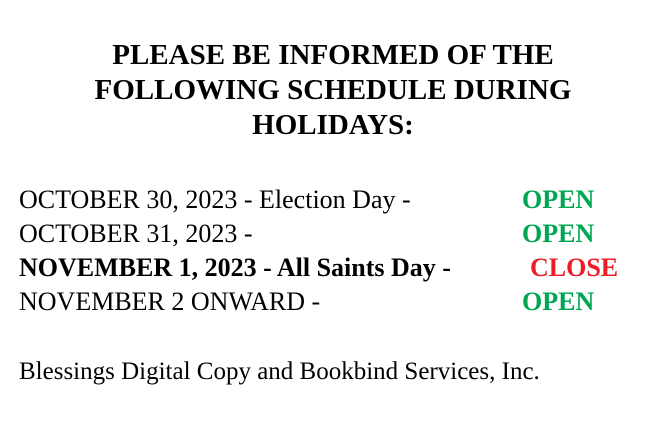 This screenshot has width=666, height=448. I want to click on schedule-row-oct-30: OCTOBER 30, 2023 - Election Day - OPEN, so click(339, 200).